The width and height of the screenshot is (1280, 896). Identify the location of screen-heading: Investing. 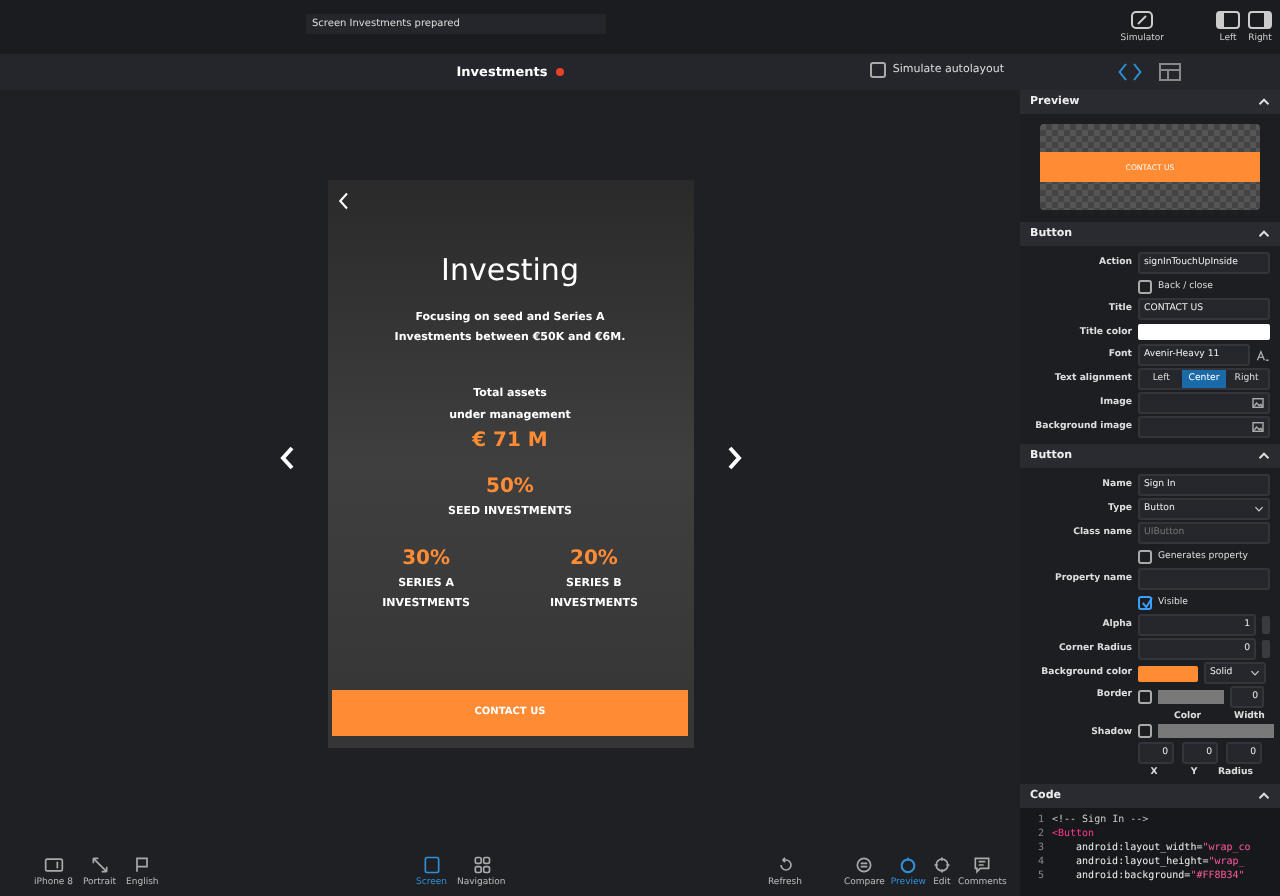
(510, 269).